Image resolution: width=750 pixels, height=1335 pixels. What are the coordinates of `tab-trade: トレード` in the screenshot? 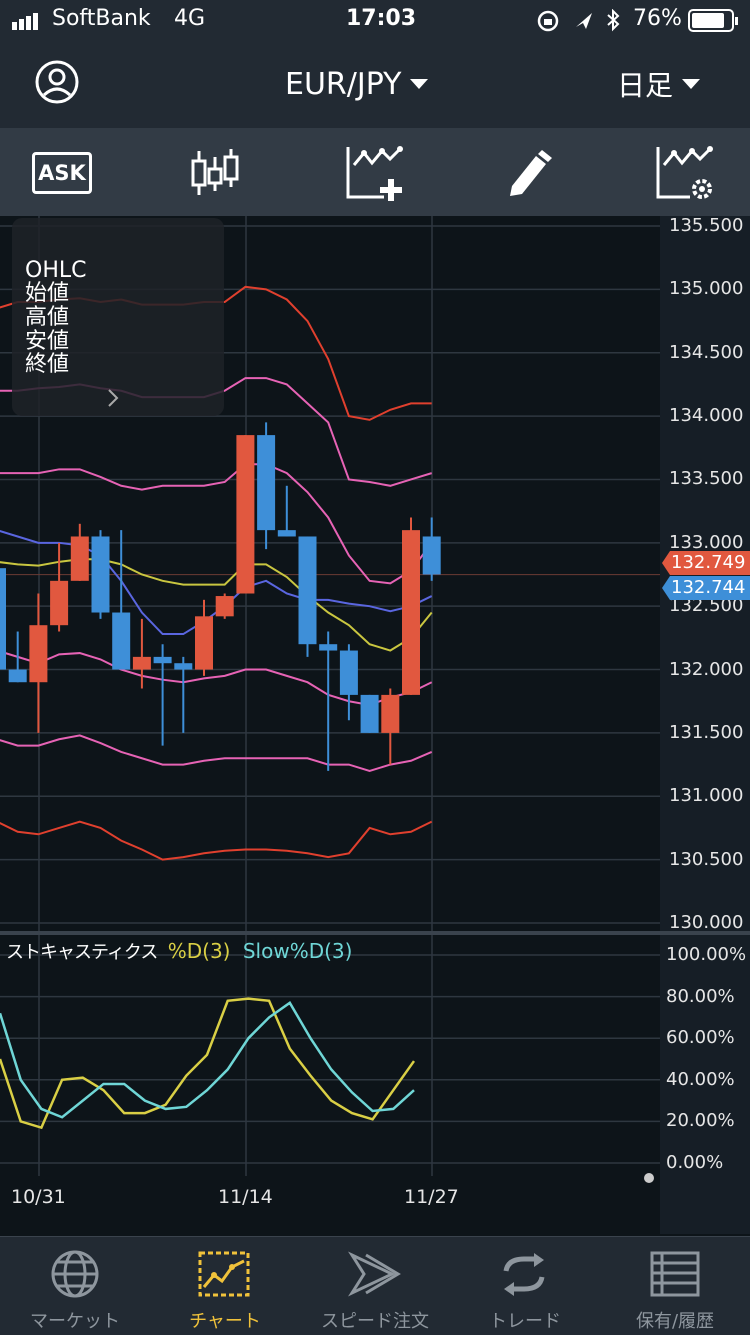 It's located at (525, 1286).